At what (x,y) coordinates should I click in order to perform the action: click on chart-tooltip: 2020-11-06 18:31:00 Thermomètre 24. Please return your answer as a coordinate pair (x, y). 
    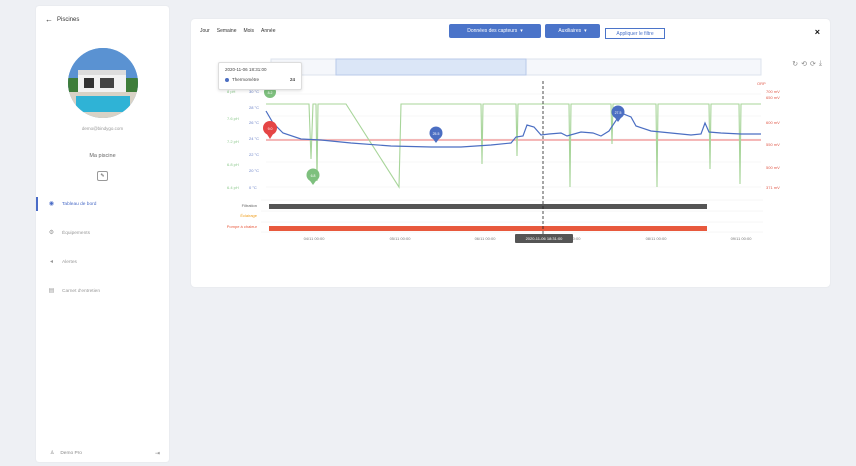
    Looking at the image, I should click on (260, 76).